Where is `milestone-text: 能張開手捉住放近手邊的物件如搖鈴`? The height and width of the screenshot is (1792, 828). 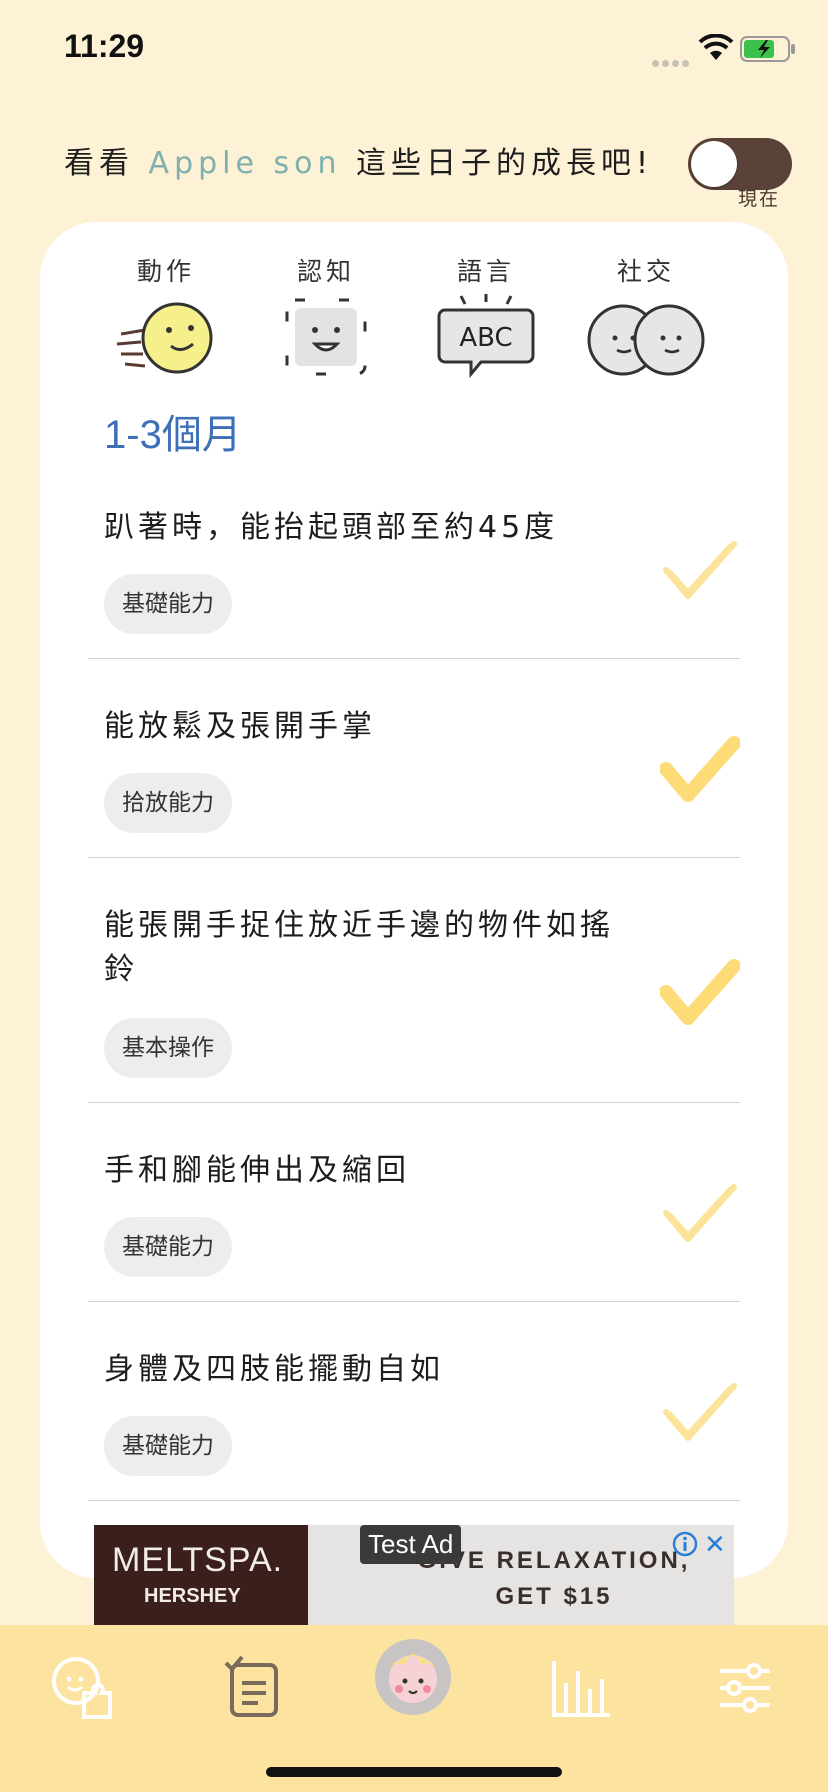 milestone-text: 能張開手捉住放近手邊的物件如搖鈴 is located at coordinates (359, 947).